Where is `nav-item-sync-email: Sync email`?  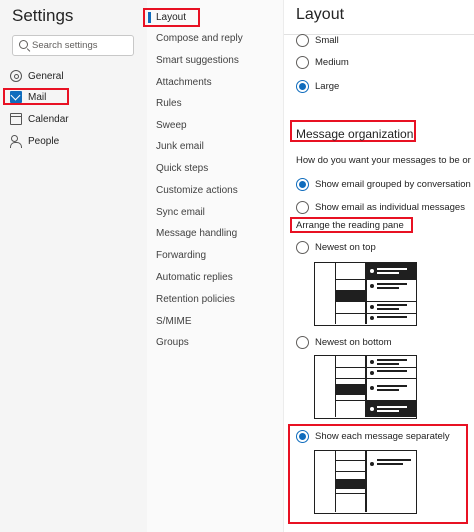
nav-item-sync-email: Sync email is located at coordinates (180, 212).